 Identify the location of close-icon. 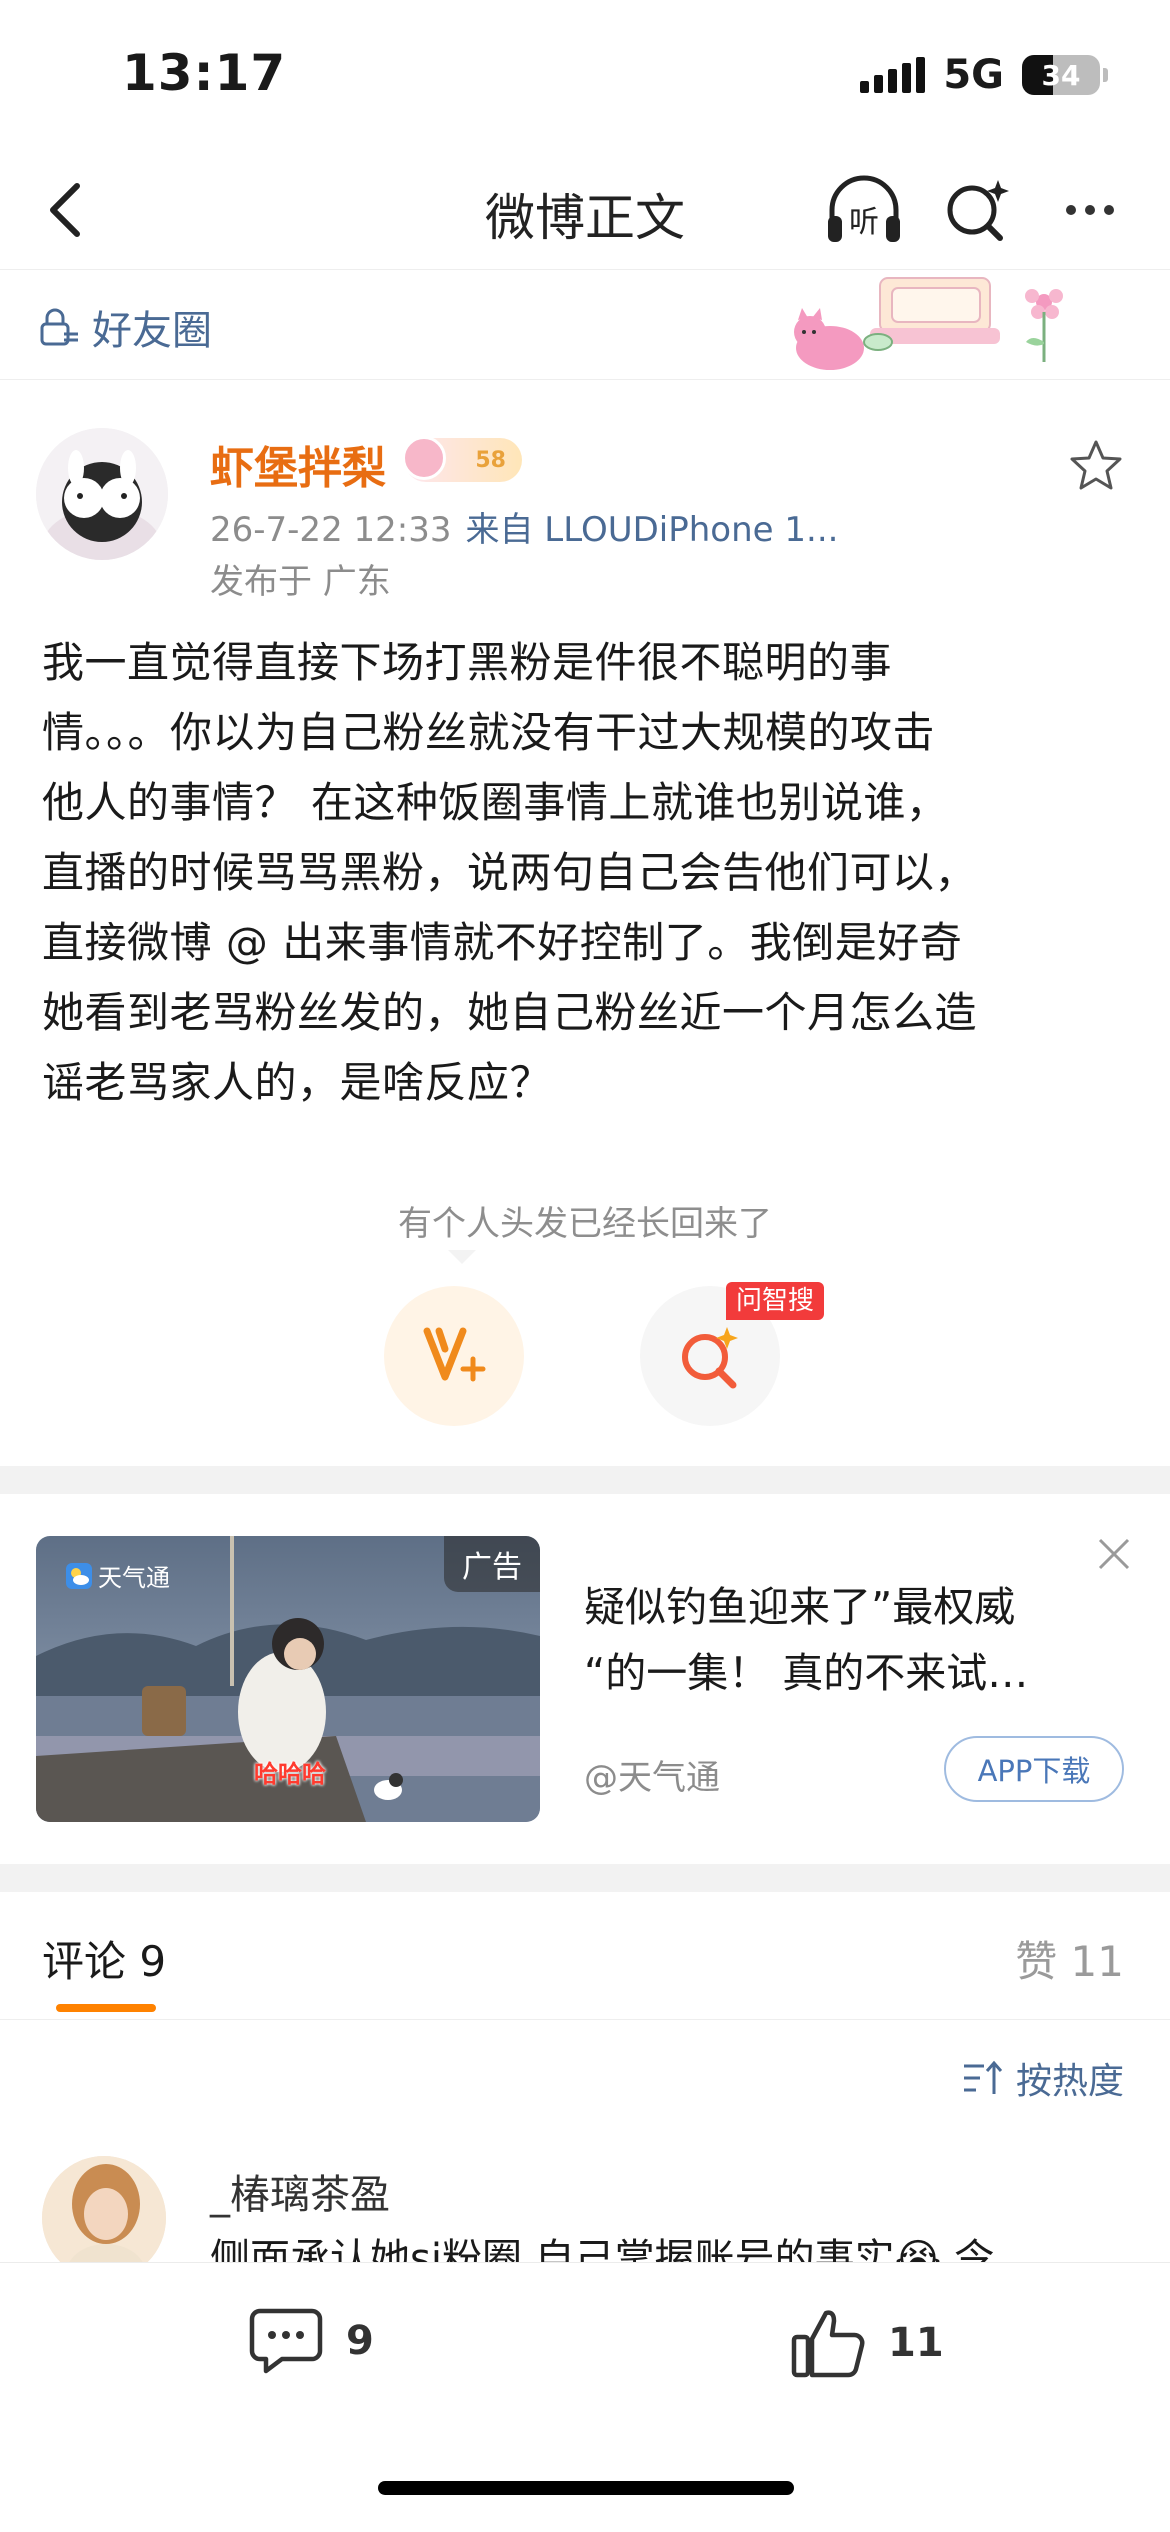
(1114, 1554).